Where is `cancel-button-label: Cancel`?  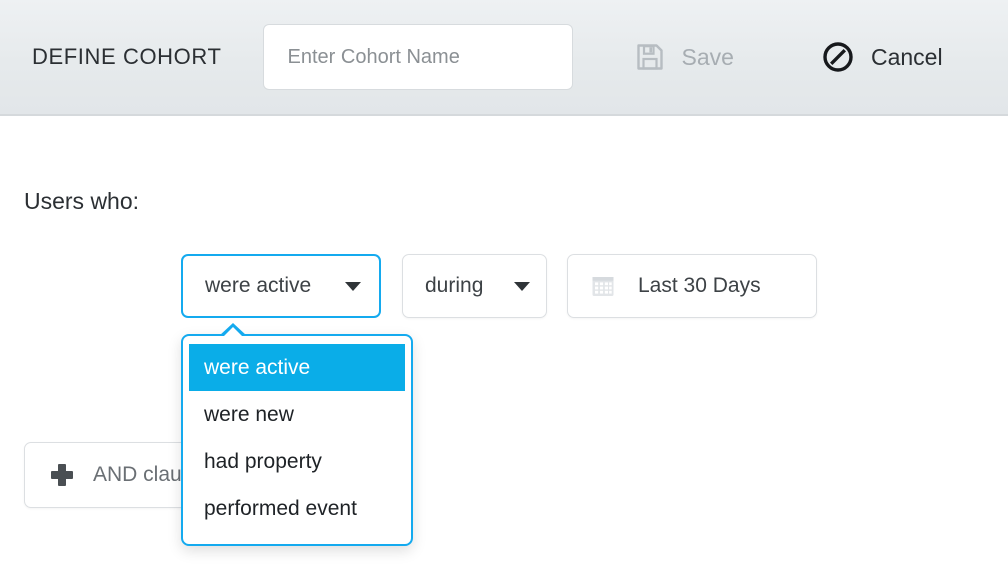
cancel-button-label: Cancel is located at coordinates (906, 56).